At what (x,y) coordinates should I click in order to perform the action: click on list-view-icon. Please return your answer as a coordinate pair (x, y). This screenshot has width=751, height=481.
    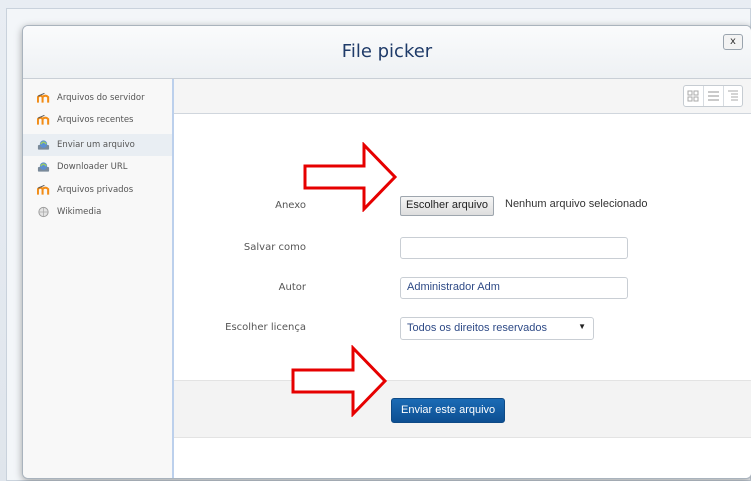
    Looking at the image, I should click on (713, 96).